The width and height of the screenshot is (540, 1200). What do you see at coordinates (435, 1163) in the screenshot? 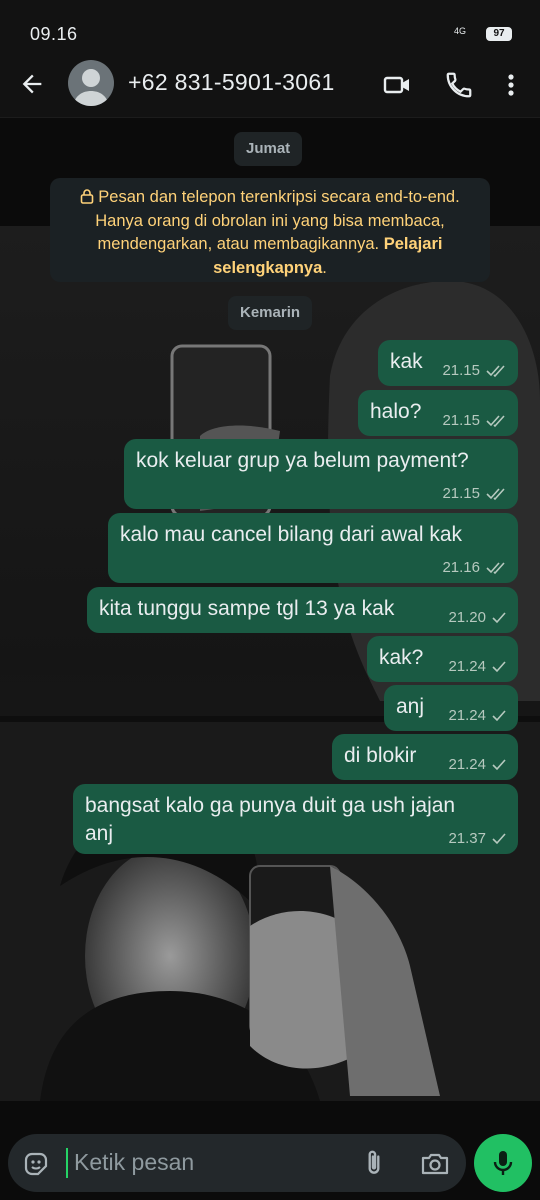
I see `camera-icon` at bounding box center [435, 1163].